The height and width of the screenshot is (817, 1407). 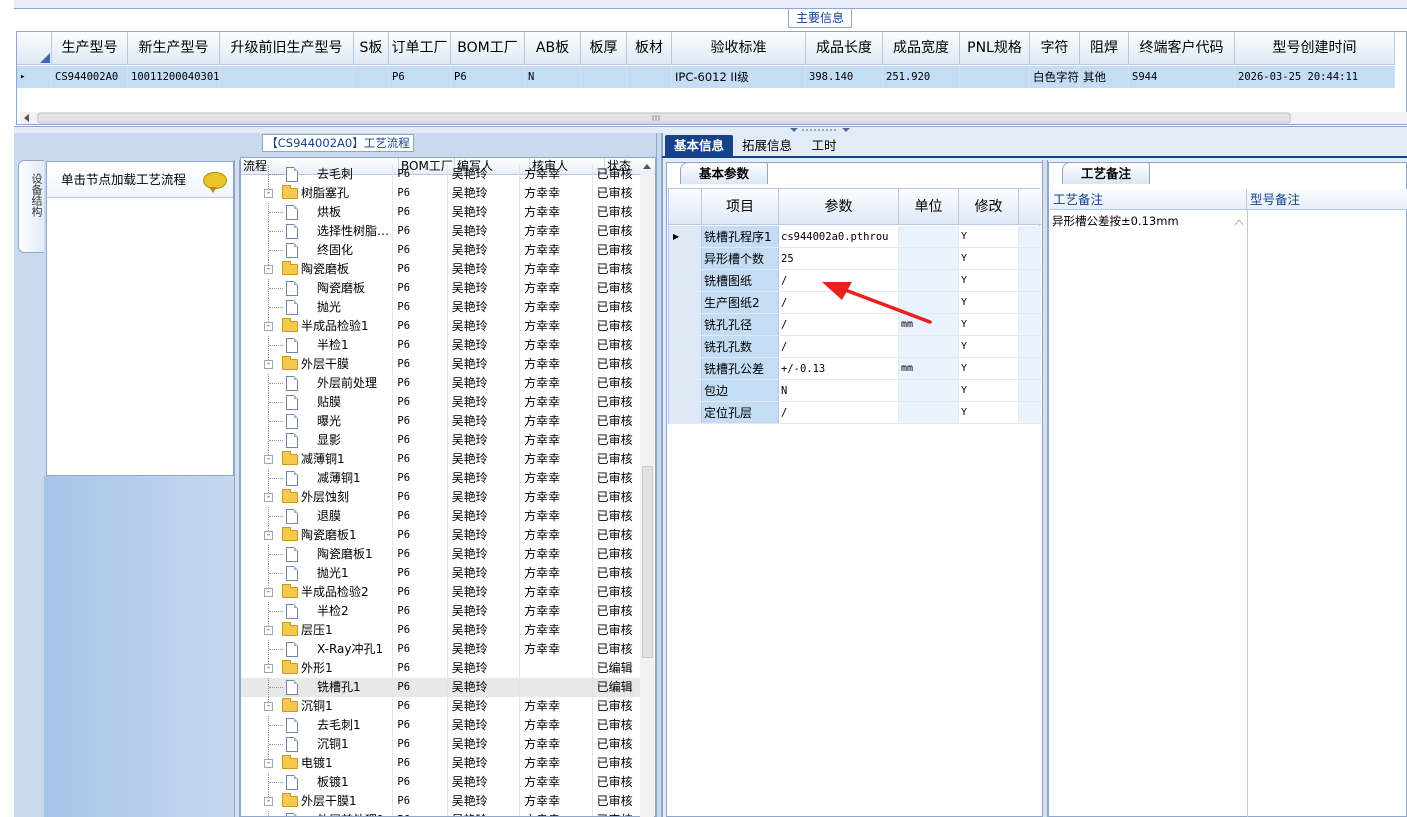 What do you see at coordinates (839, 390) in the screenshot?
I see `param-value-cell: N` at bounding box center [839, 390].